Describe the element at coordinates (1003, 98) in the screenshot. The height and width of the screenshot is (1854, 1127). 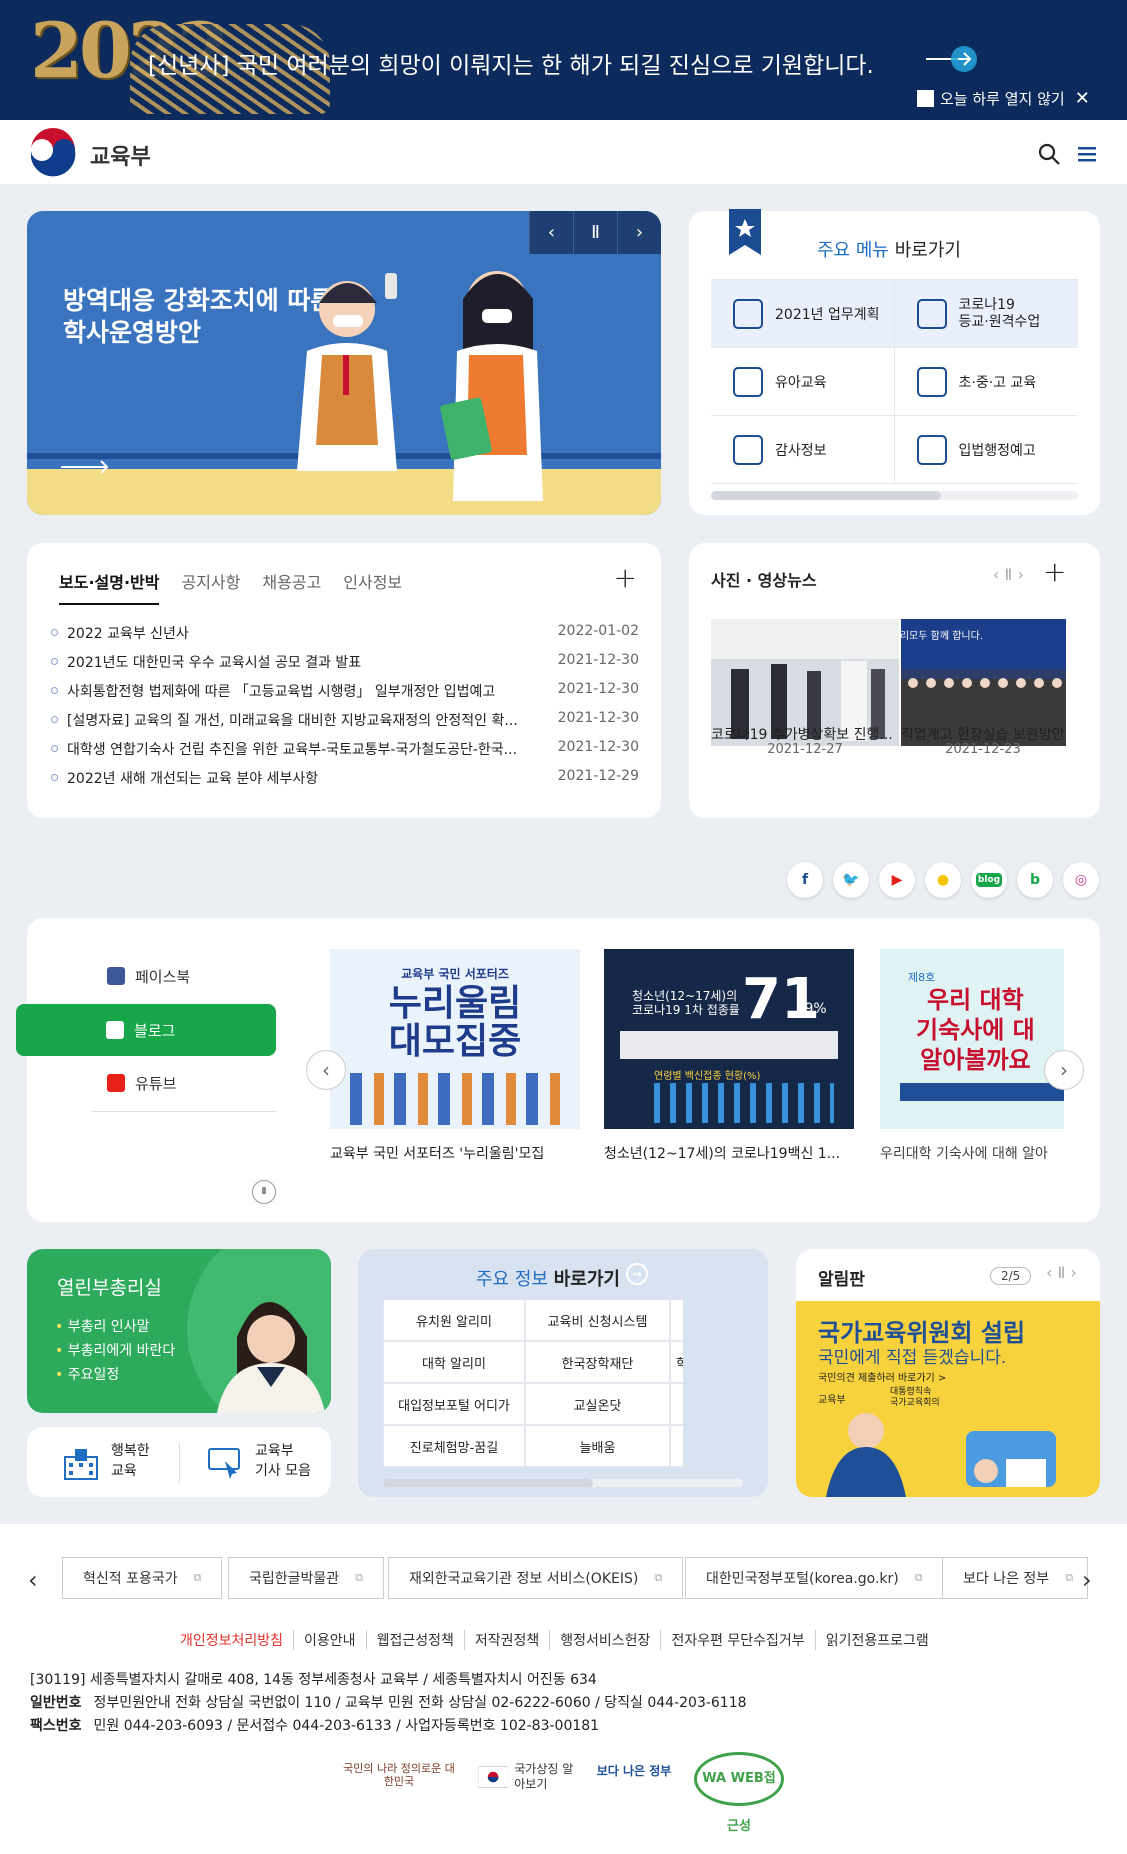
I see `no-show-today: 오늘 하루 열지 않기 ✕` at that location.